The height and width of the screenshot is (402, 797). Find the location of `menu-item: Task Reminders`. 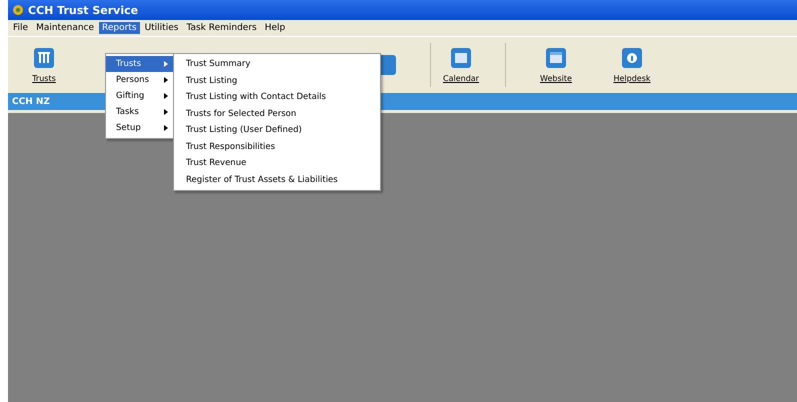

menu-item: Task Reminders is located at coordinates (221, 28).